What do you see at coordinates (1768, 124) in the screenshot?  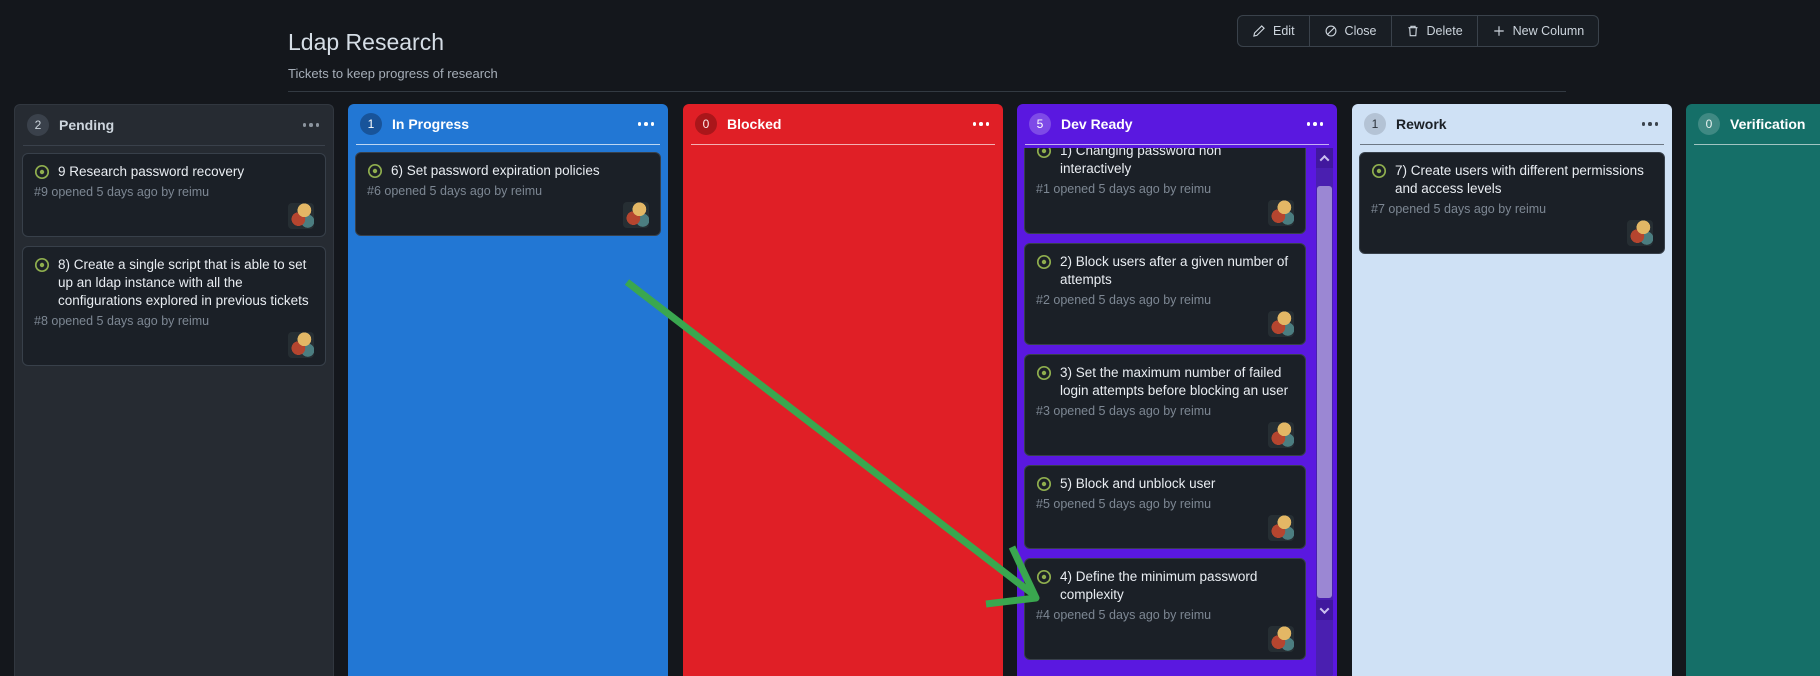 I see `column-title: Verification` at bounding box center [1768, 124].